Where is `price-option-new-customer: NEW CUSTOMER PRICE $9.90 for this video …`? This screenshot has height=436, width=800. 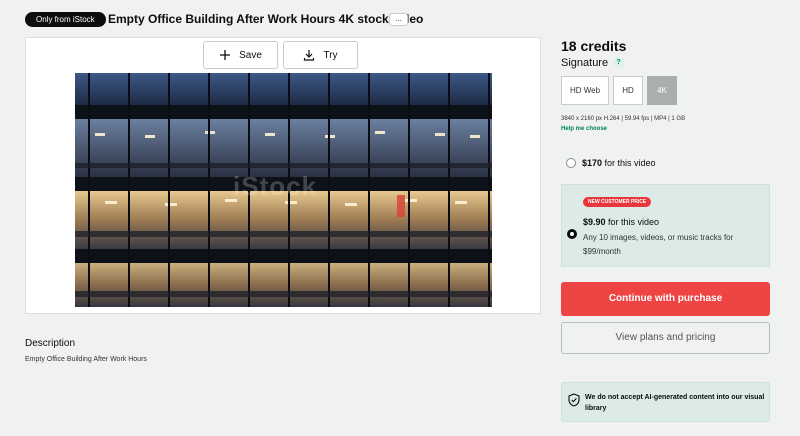 price-option-new-customer: NEW CUSTOMER PRICE $9.90 for this video … is located at coordinates (665, 225).